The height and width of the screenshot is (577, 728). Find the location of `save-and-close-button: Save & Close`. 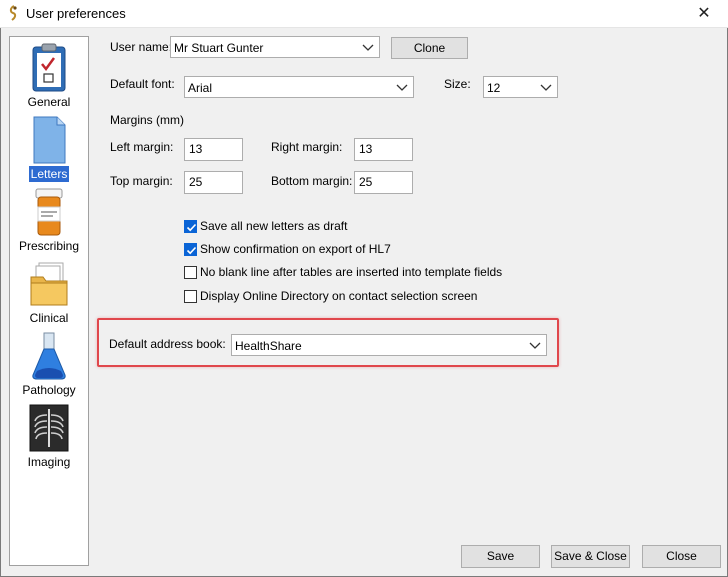

save-and-close-button: Save & Close is located at coordinates (590, 556).